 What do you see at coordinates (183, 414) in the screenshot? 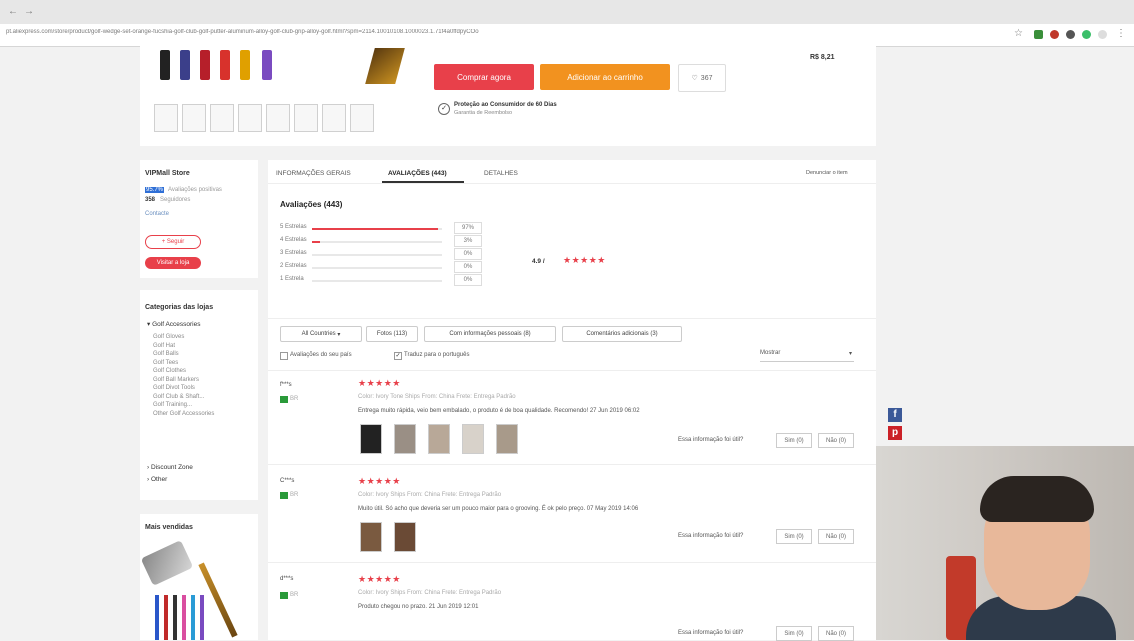
I see `category-item: Other Golf Accessories` at bounding box center [183, 414].